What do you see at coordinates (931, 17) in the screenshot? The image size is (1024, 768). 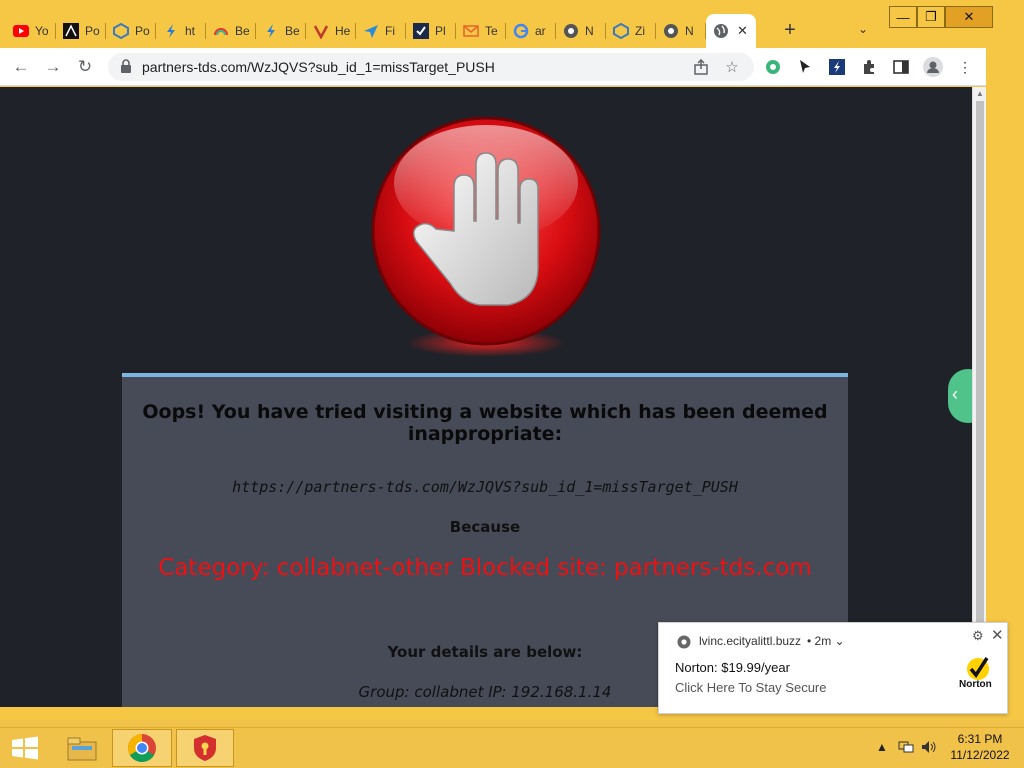 I see `maximize-button: ❐` at bounding box center [931, 17].